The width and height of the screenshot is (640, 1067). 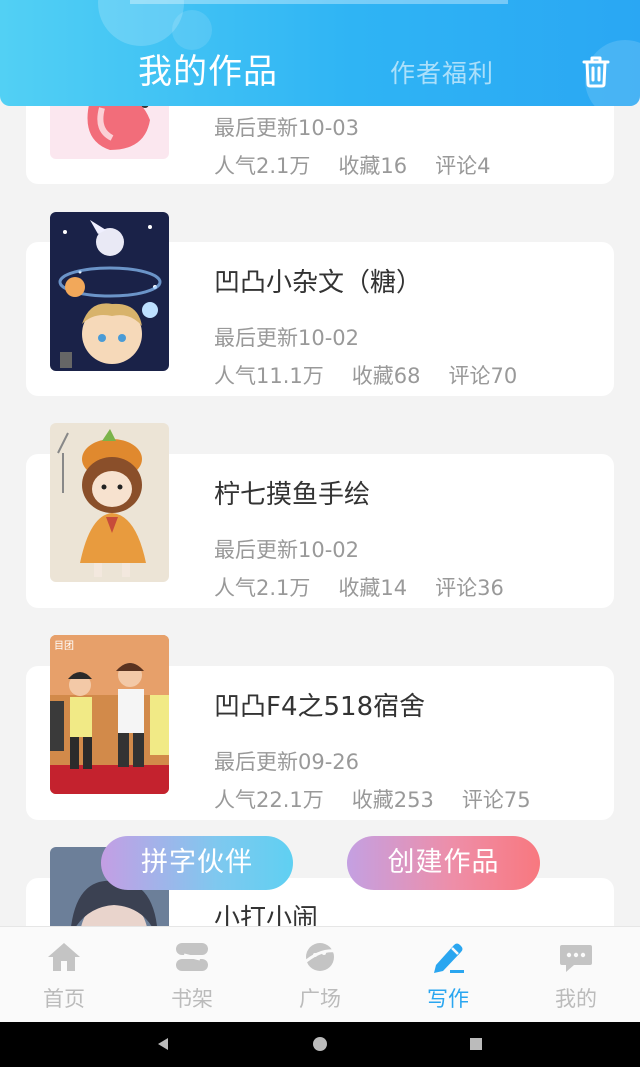 I want to click on nav-mine: 我的, so click(x=576, y=975).